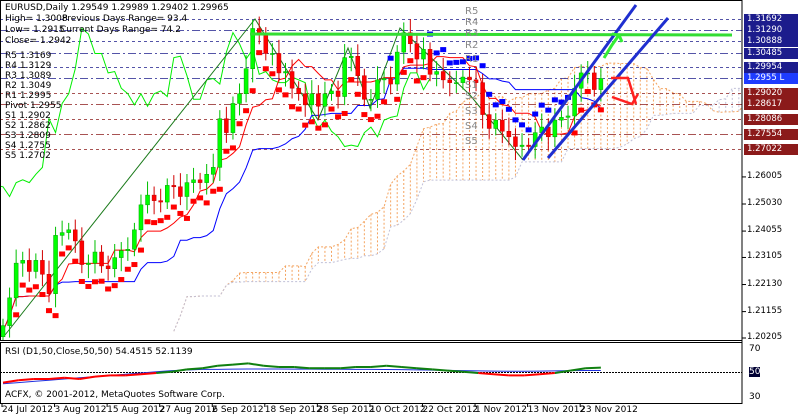 This screenshot has height=417, width=800. I want to click on rsi-plot, so click(371, 373).